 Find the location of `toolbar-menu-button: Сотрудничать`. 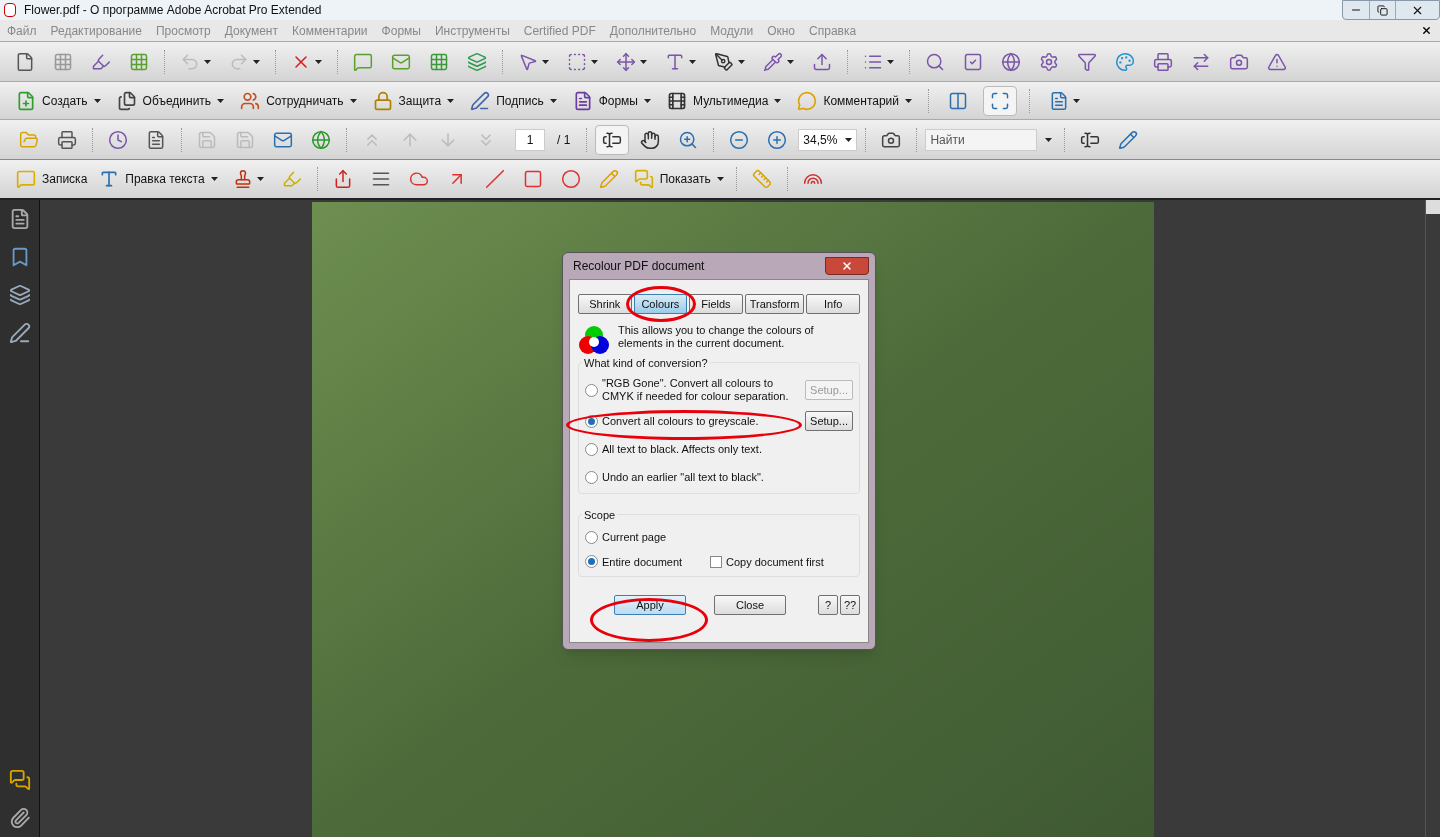

toolbar-menu-button: Сотрудничать is located at coordinates (298, 100).